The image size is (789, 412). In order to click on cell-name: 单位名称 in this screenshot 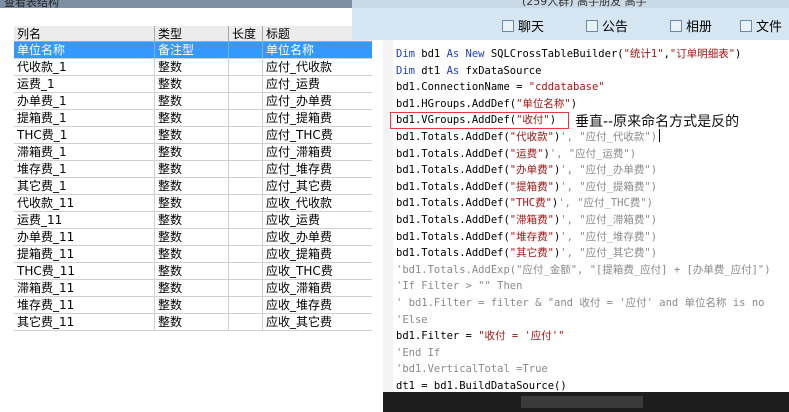, I will do `click(84, 50)`.